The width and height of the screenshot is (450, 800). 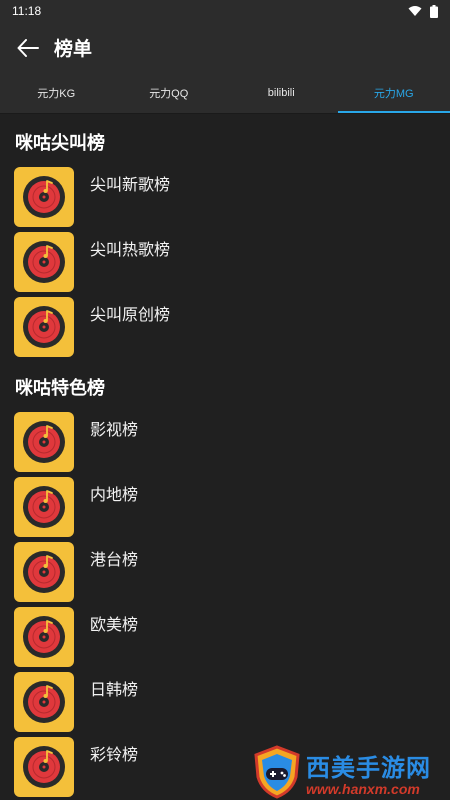 What do you see at coordinates (225, 47) in the screenshot?
I see `app-bar: 榜单` at bounding box center [225, 47].